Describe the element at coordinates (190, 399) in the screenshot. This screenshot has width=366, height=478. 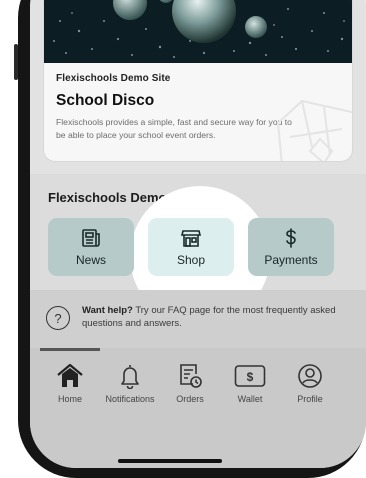
I see `nav-orders-label: Orders` at that location.